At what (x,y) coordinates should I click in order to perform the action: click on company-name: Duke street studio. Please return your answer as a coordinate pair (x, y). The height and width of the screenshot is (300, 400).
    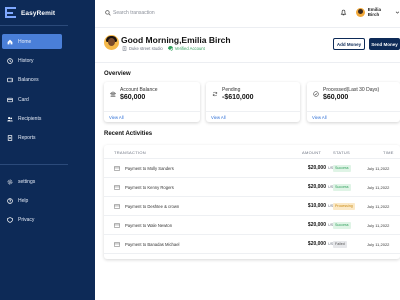
    Looking at the image, I should click on (146, 48).